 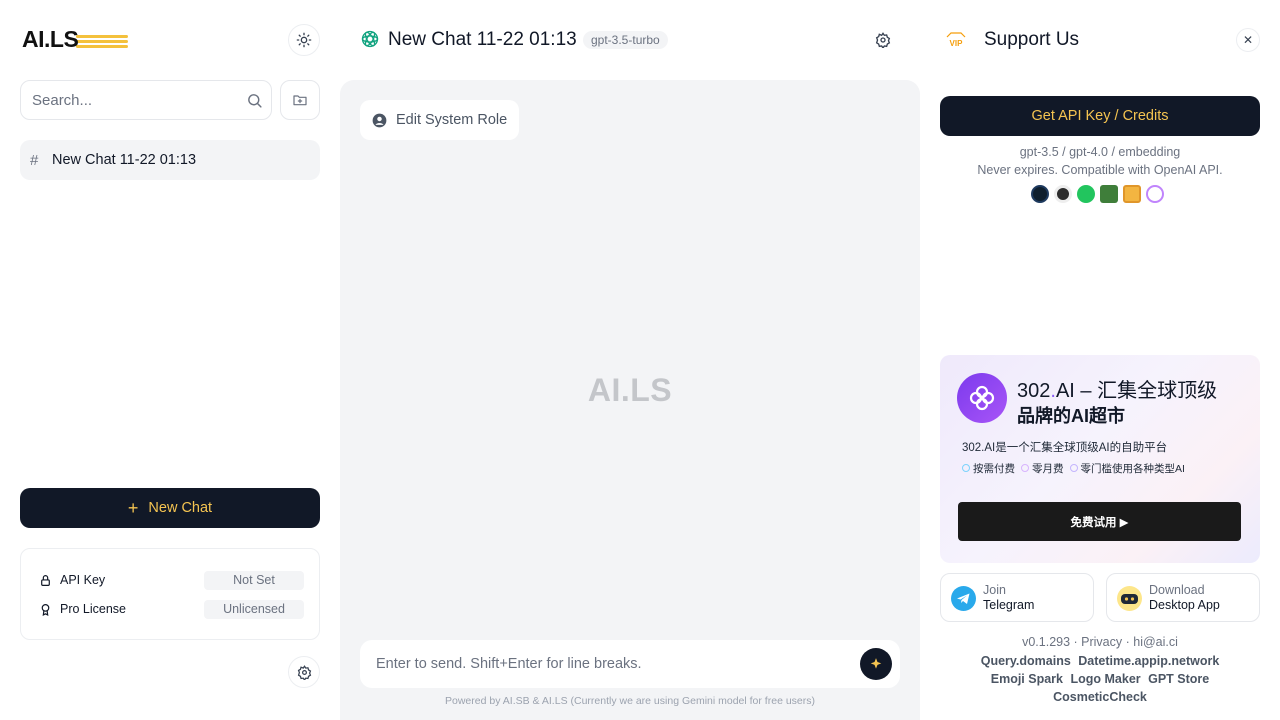 I want to click on version-info: v0.1.293 · Privacy · hi@ai.ci, so click(x=1100, y=642).